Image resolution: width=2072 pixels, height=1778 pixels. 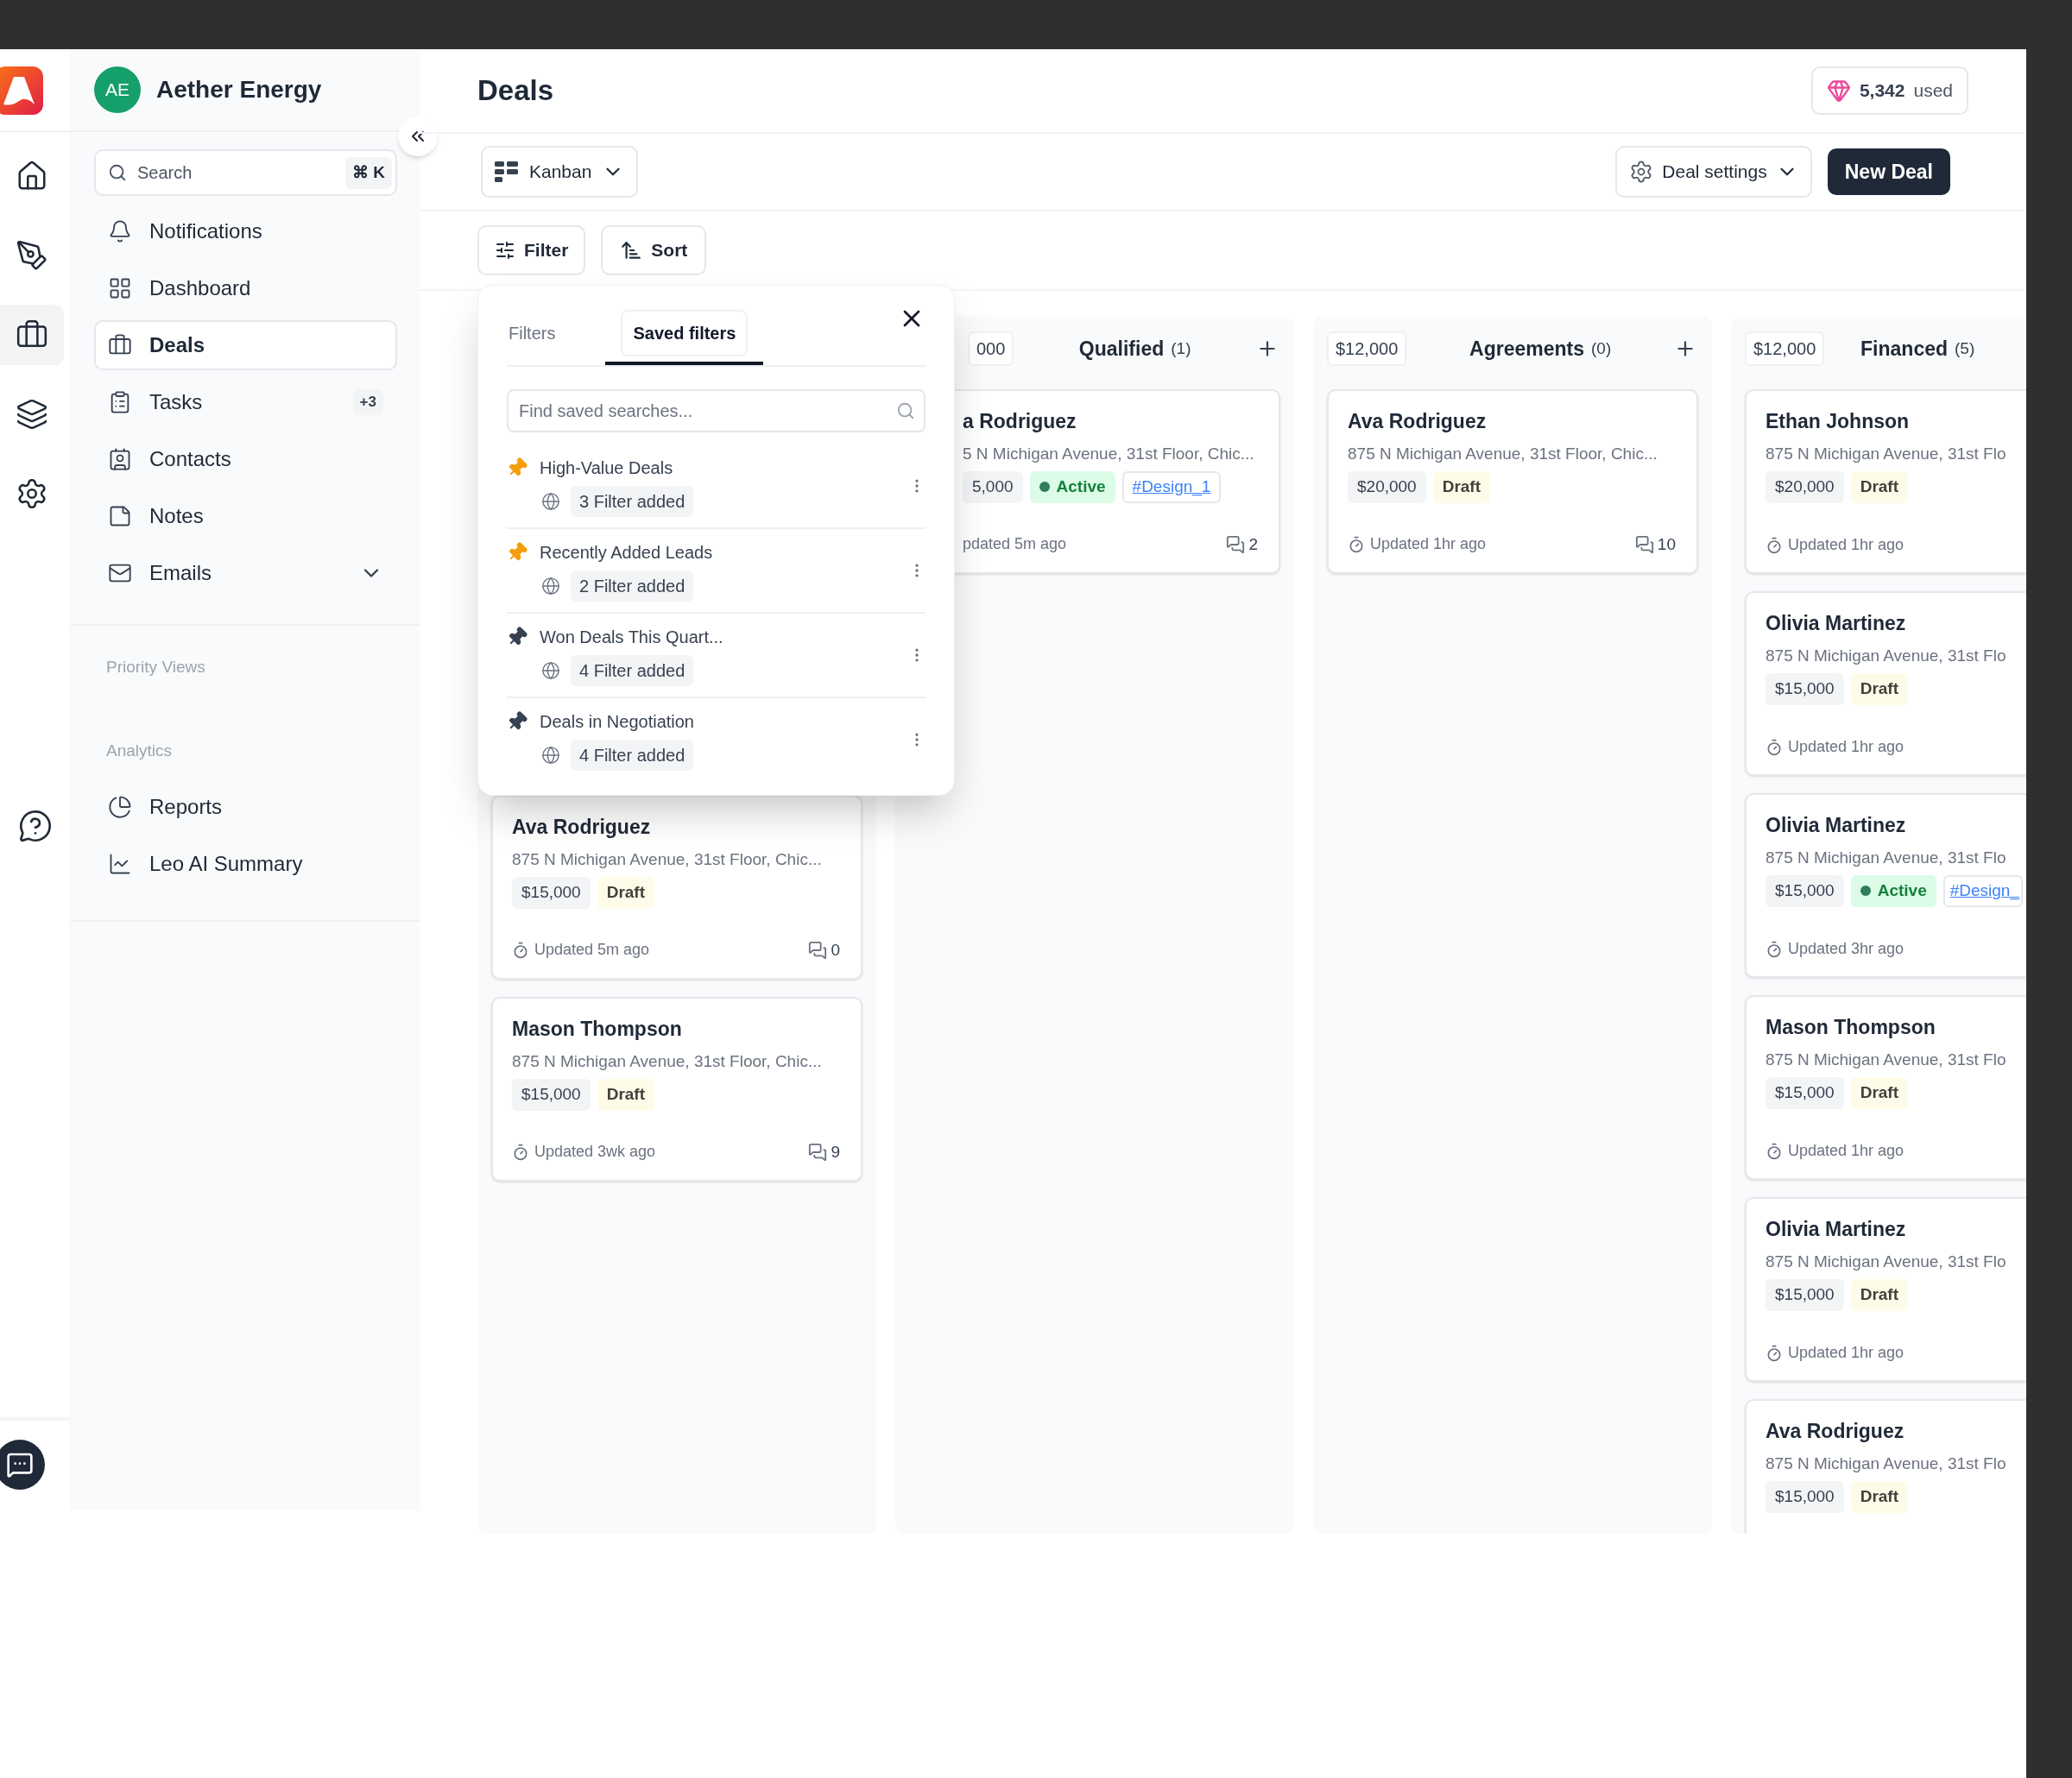 I want to click on new-deal-button: New Deal, so click(x=1888, y=171).